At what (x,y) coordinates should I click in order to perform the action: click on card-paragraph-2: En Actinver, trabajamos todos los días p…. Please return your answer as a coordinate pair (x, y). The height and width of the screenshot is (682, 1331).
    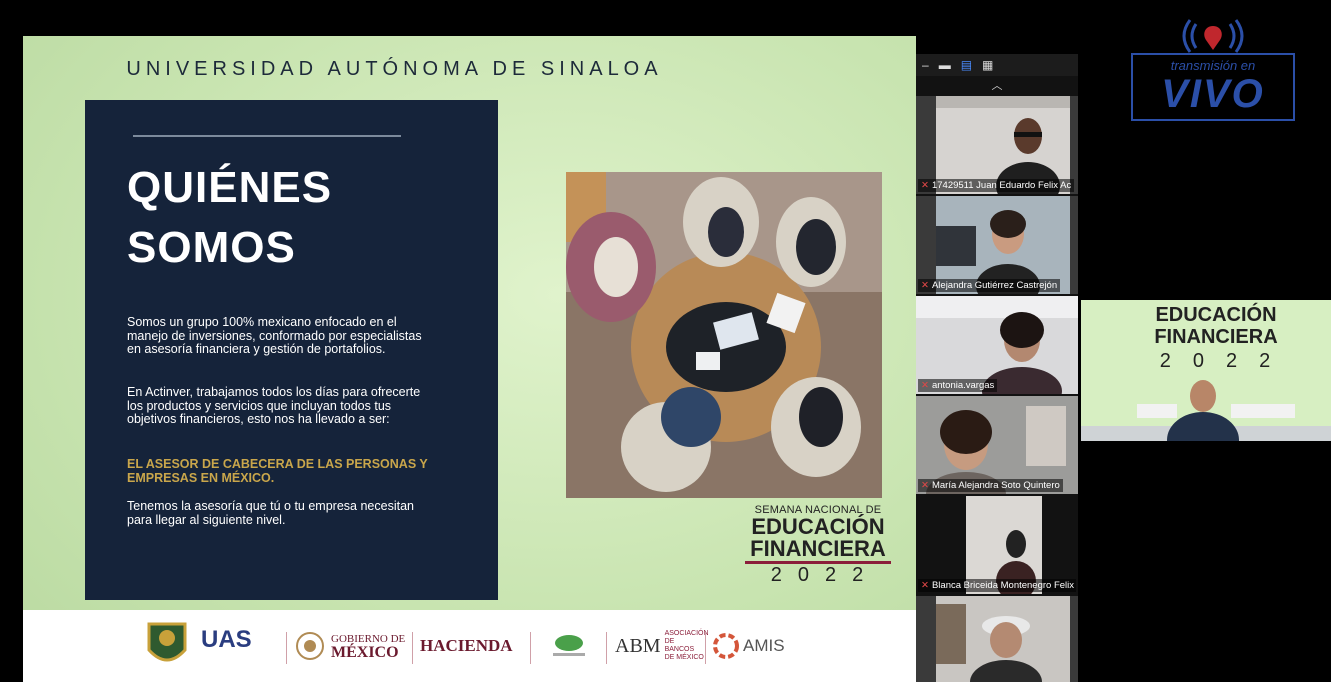
    Looking at the image, I should click on (274, 405).